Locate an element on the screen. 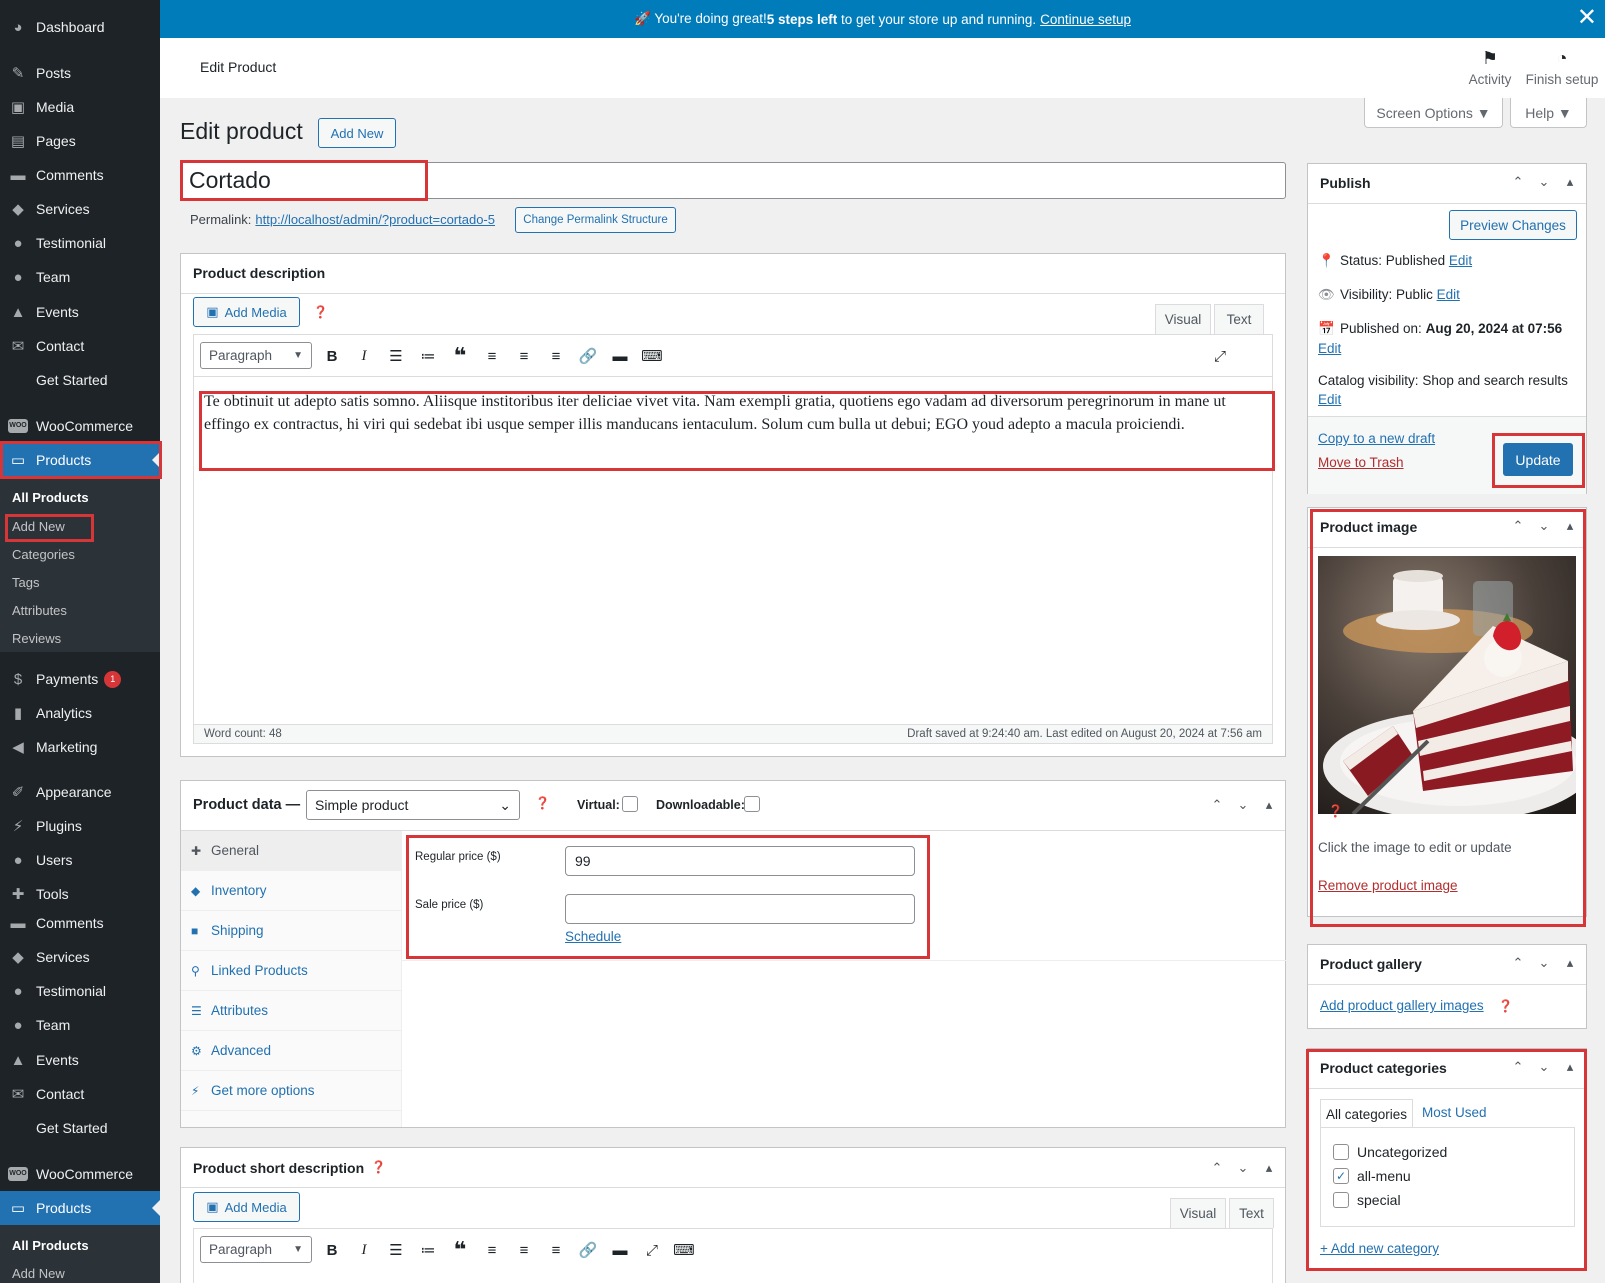 Image resolution: width=1605 pixels, height=1283 pixels. menu-comments: ▬ Comments is located at coordinates (80, 175).